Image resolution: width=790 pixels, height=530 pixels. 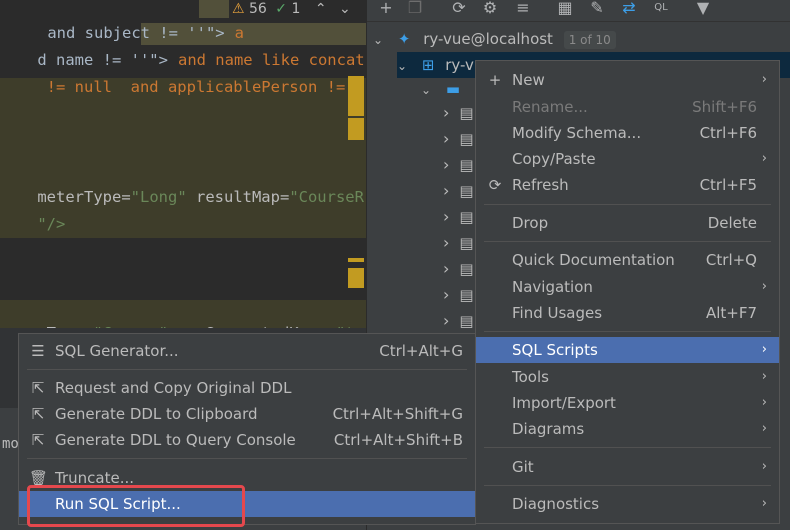 I want to click on console-icon: QL, so click(x=661, y=9).